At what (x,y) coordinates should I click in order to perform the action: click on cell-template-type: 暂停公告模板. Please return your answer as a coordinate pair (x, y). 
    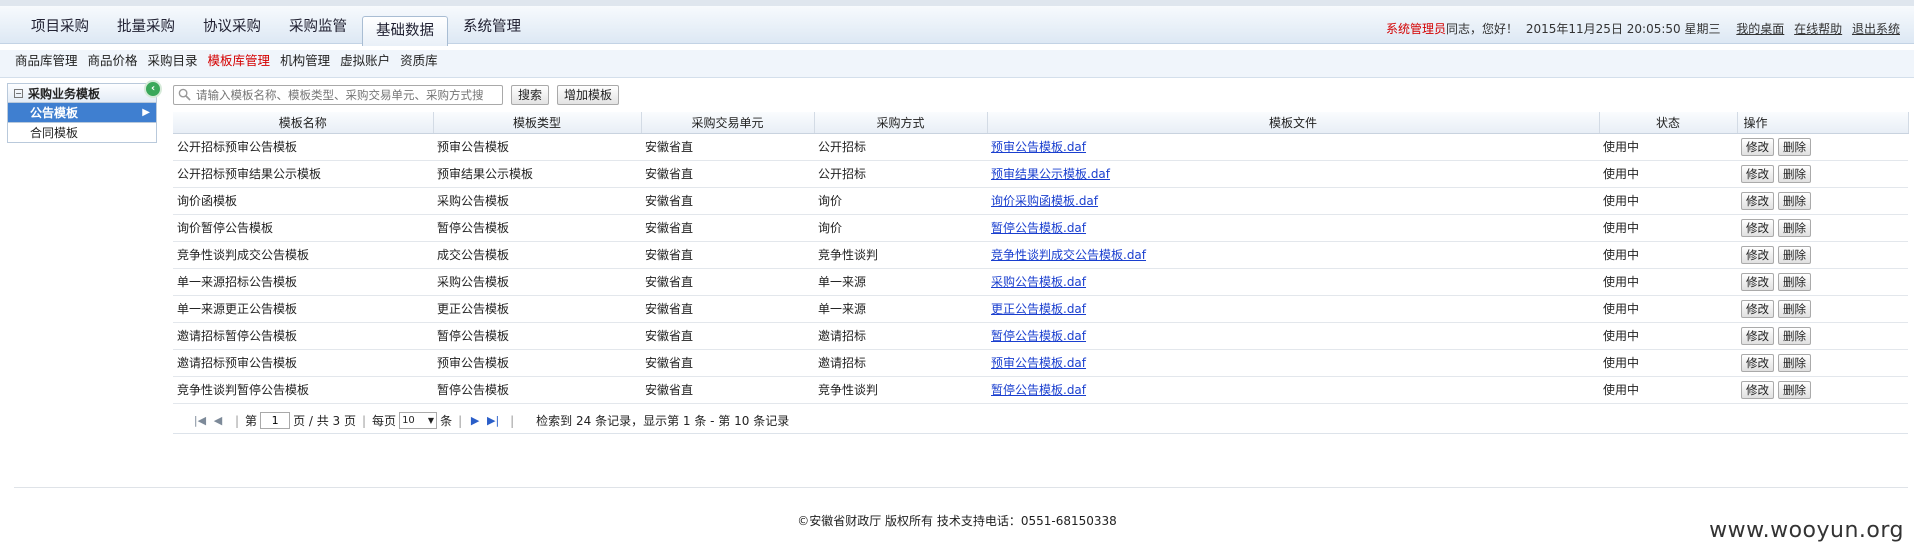
    Looking at the image, I should click on (537, 390).